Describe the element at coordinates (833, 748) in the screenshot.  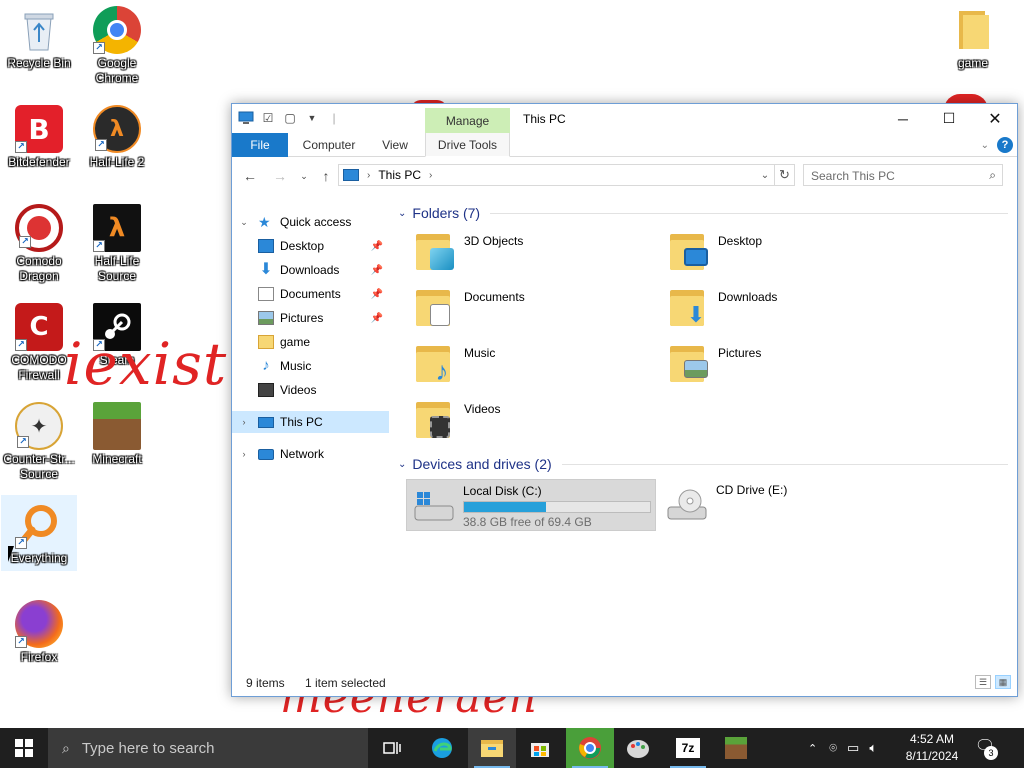
I see `meet-now-icon: ⌾` at that location.